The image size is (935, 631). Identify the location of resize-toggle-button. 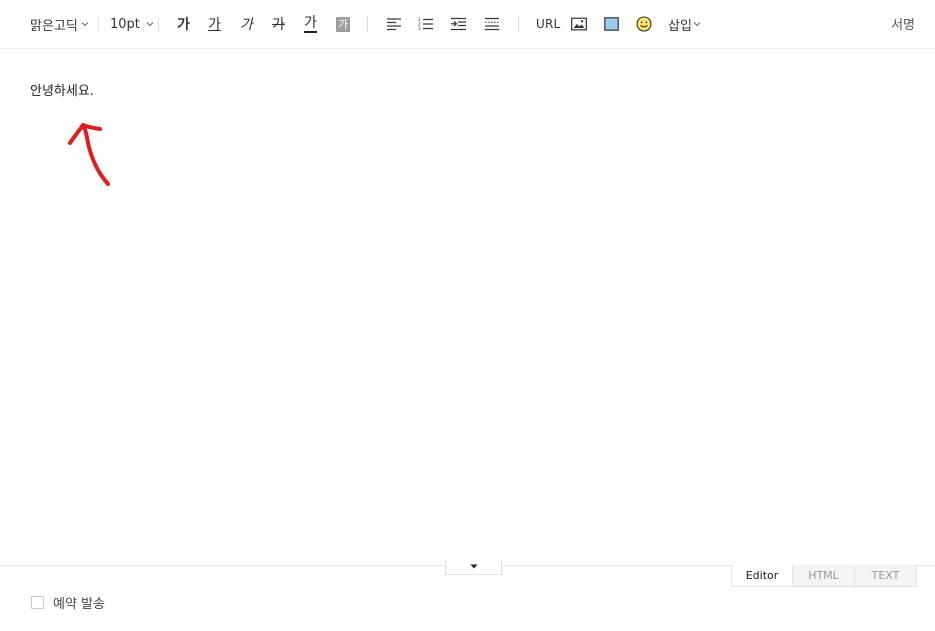
(473, 567).